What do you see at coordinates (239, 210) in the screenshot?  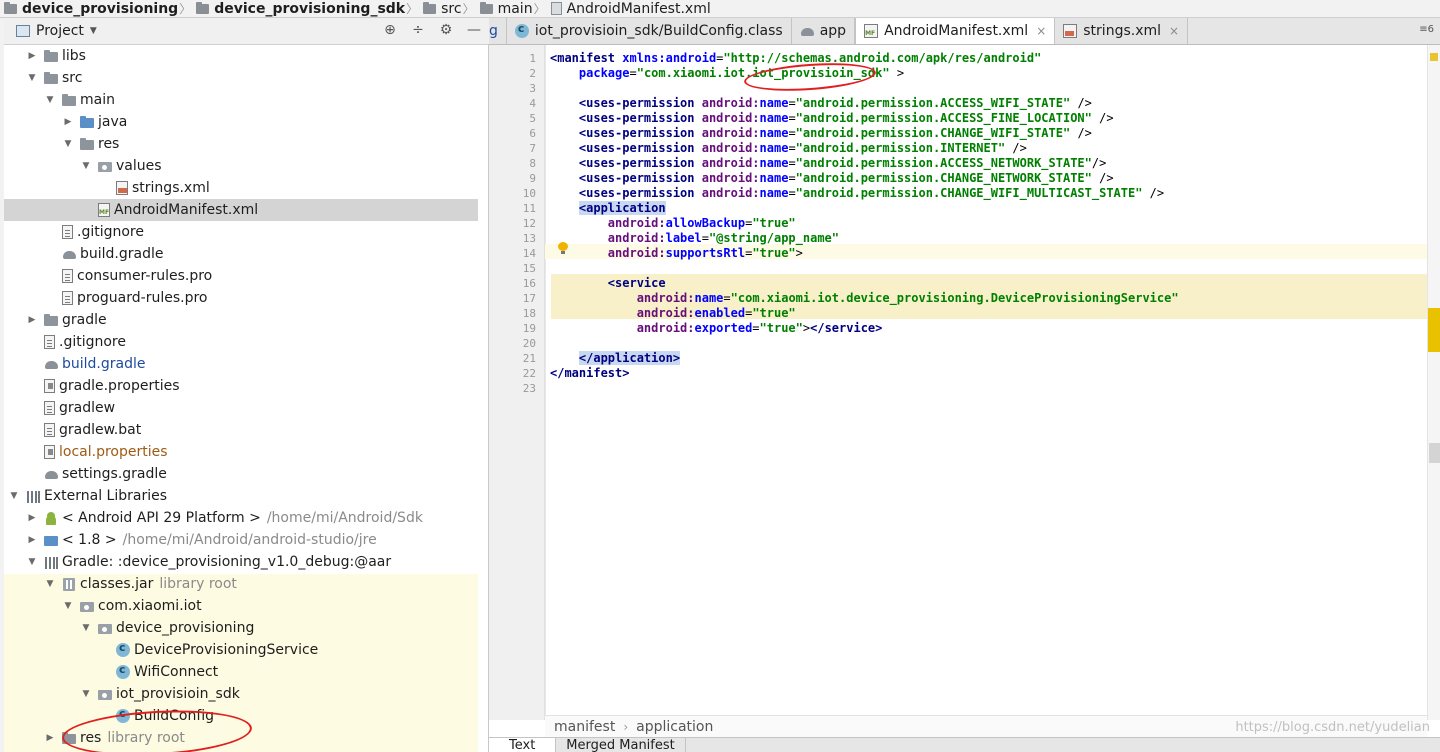 I see `tree-item: ▶AndroidManifest.xml` at bounding box center [239, 210].